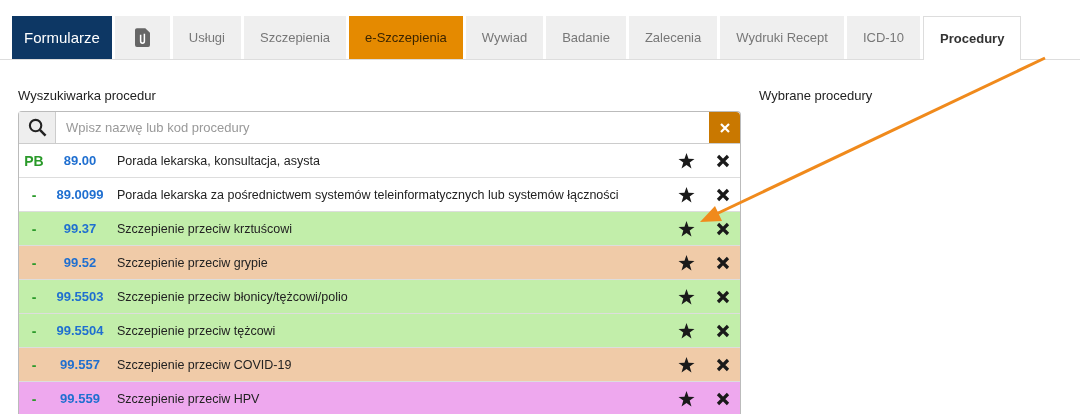 The width and height of the screenshot is (1080, 414). I want to click on procedure-code: 99.5504, so click(80, 330).